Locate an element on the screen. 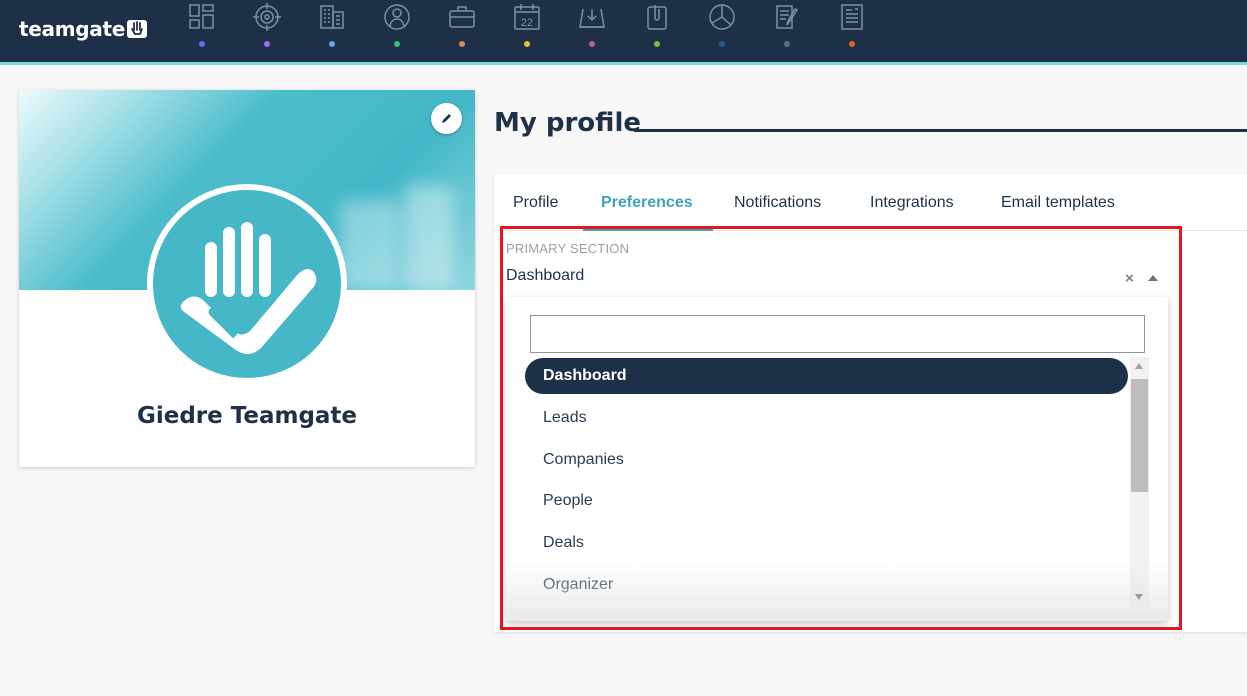  nav-invoices is located at coordinates (852, 28).